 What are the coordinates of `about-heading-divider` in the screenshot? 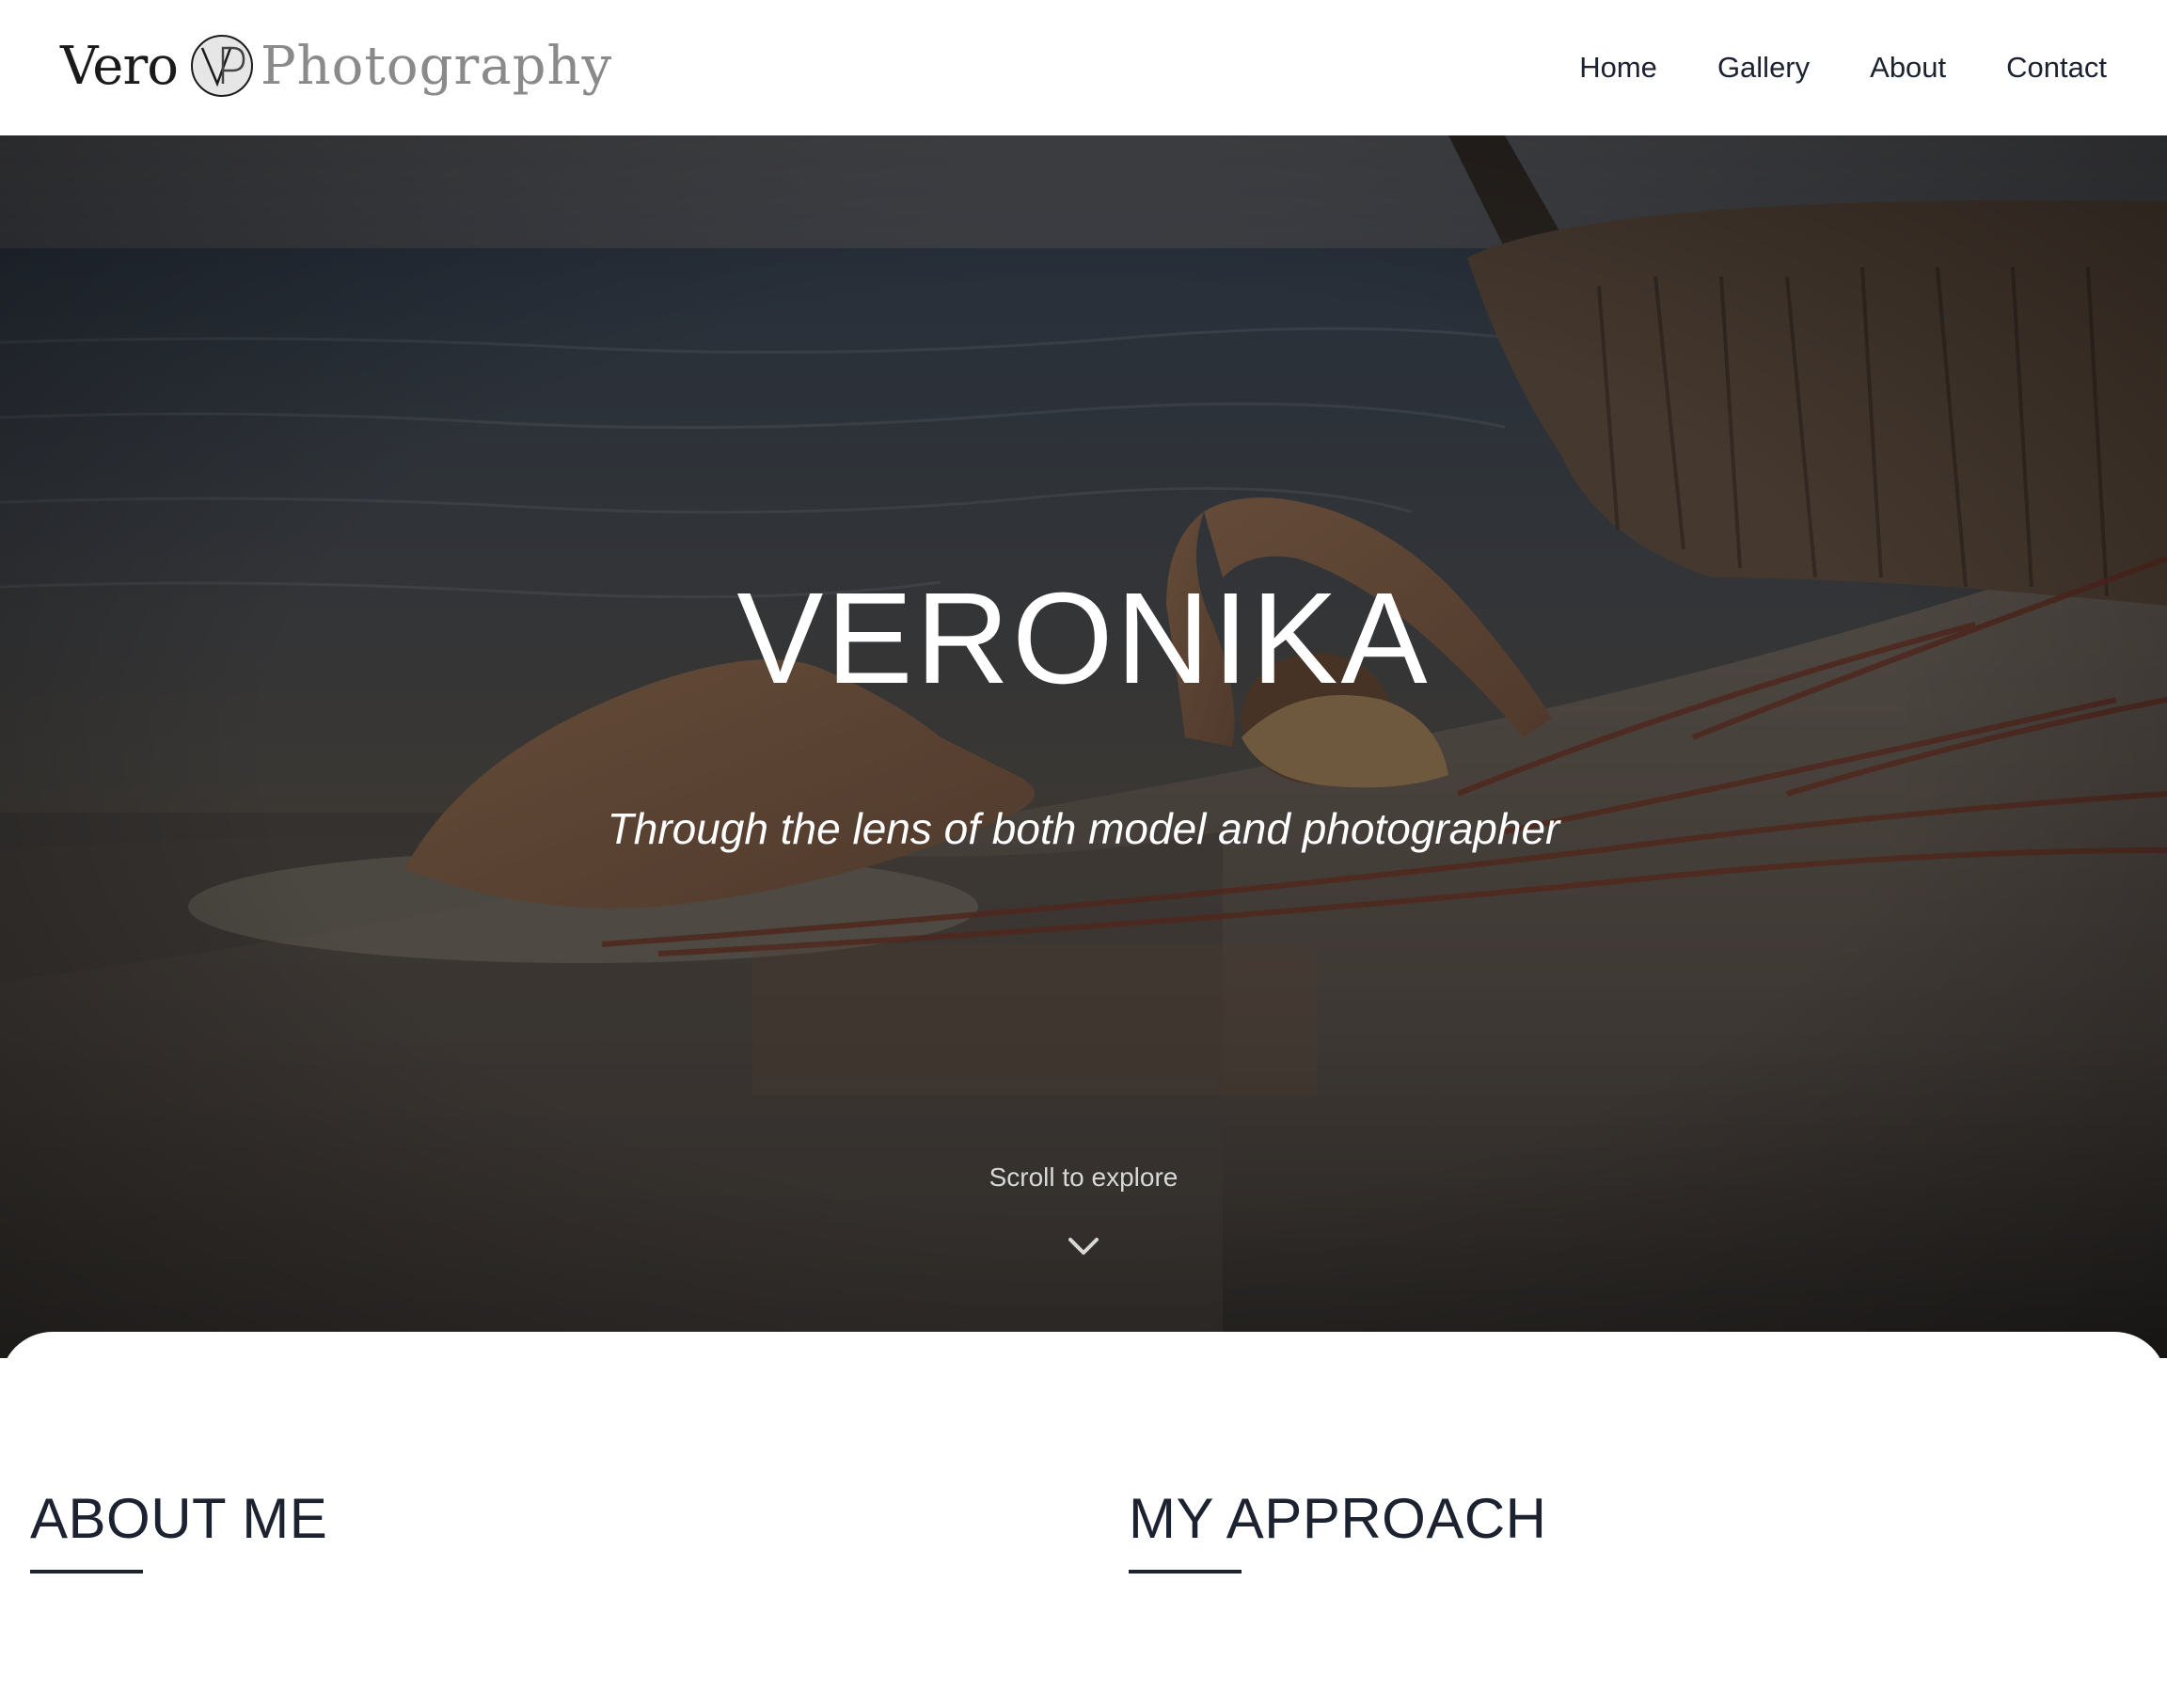 It's located at (86, 1572).